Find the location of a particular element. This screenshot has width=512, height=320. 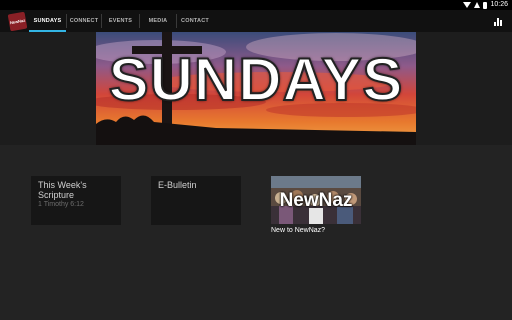

status-bar: 10:26 is located at coordinates (256, 5).